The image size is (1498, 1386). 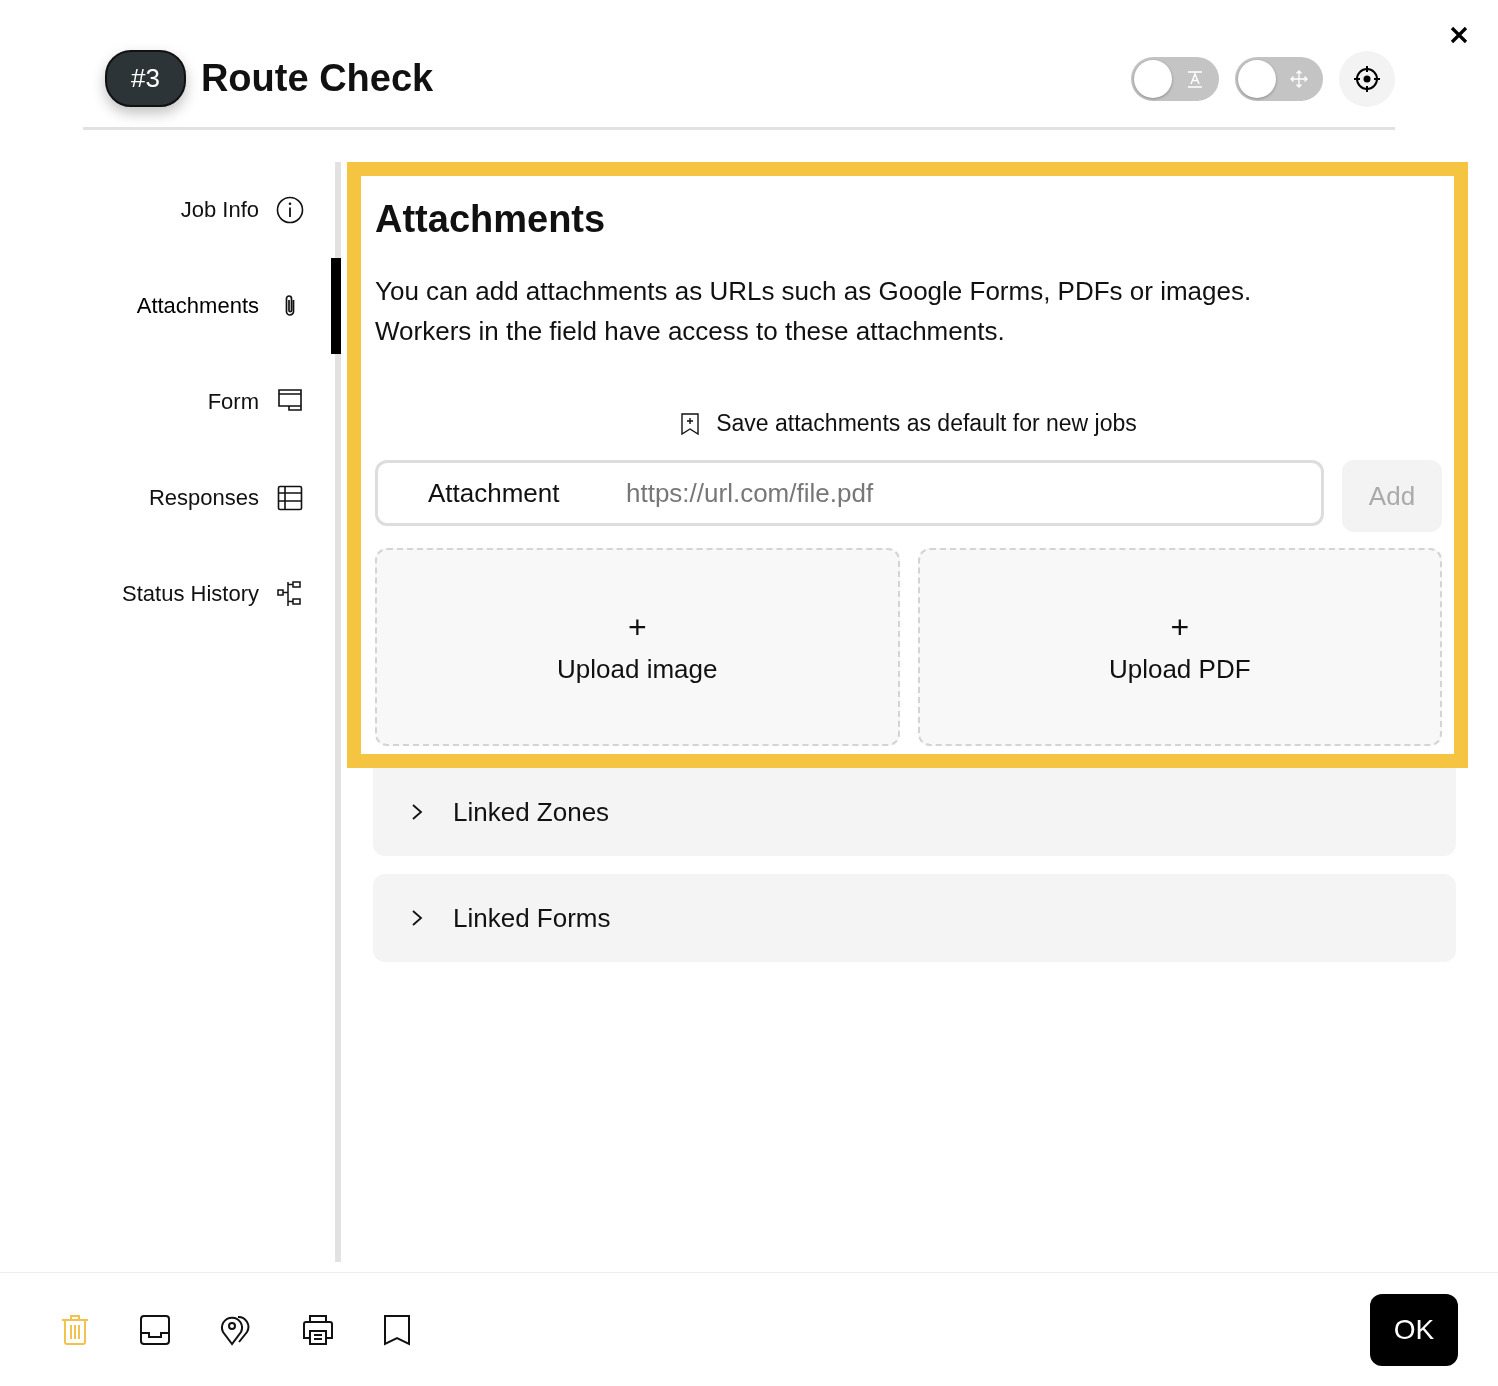 I want to click on text-format-icon, so click(x=1195, y=78).